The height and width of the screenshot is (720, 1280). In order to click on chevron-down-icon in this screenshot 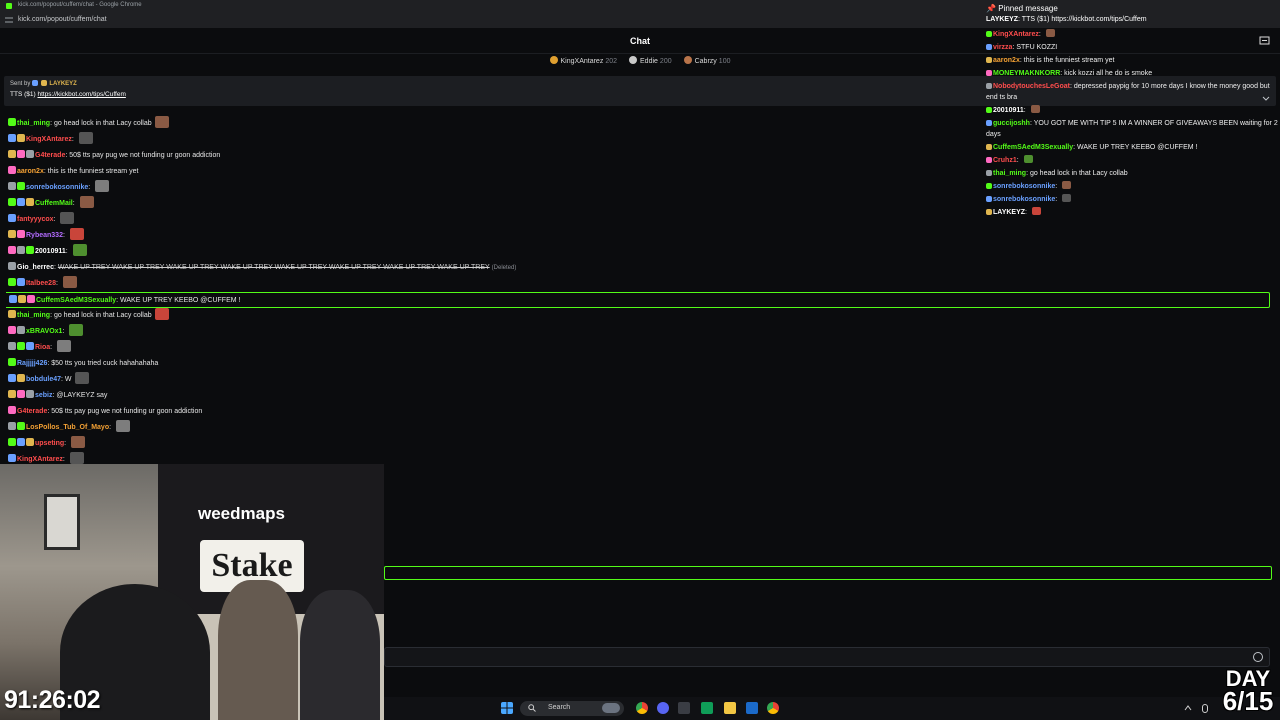, I will do `click(1266, 99)`.